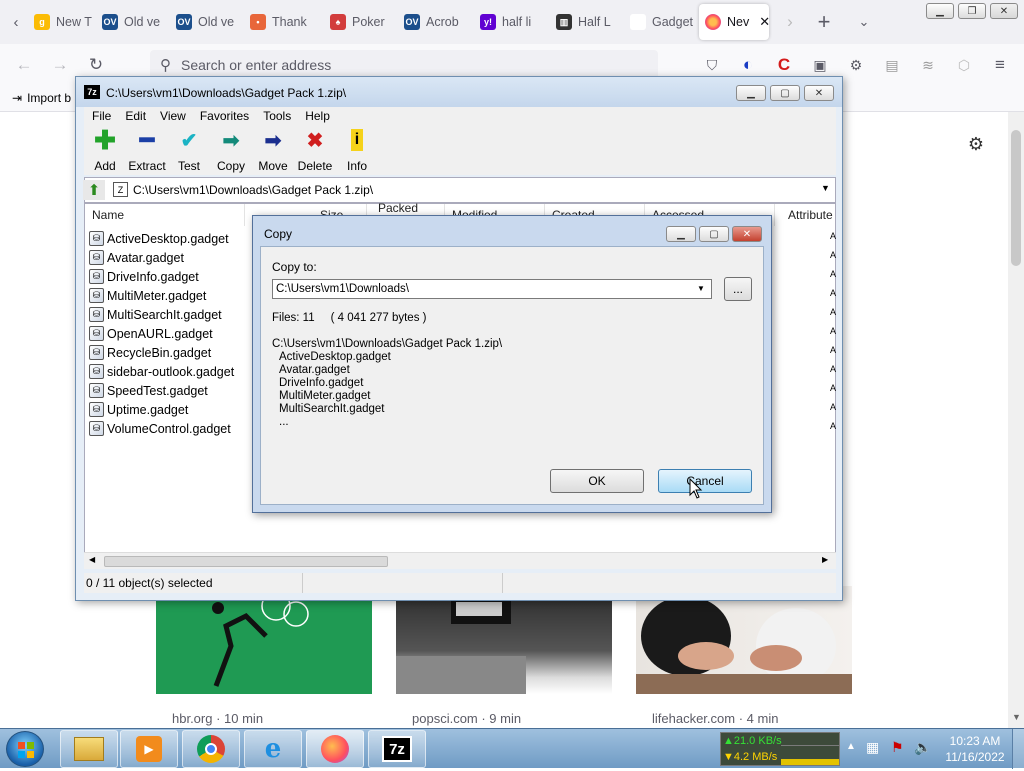 The height and width of the screenshot is (771, 1024). What do you see at coordinates (1016, 717) in the screenshot?
I see `scroll-down-icon: ▼` at bounding box center [1016, 717].